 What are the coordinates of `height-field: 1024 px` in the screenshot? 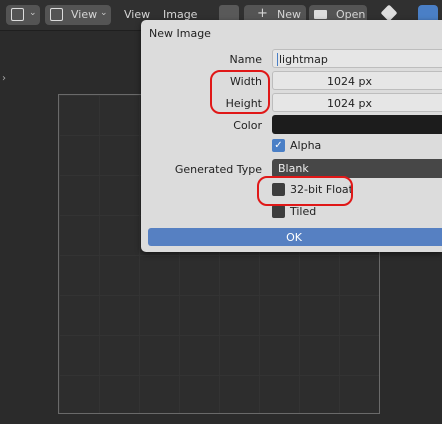 It's located at (357, 102).